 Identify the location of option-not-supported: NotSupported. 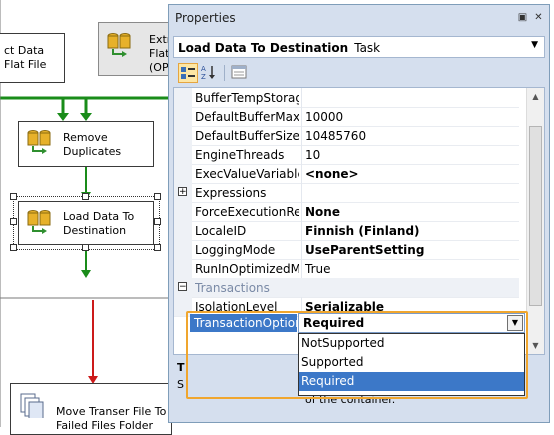
(411, 343).